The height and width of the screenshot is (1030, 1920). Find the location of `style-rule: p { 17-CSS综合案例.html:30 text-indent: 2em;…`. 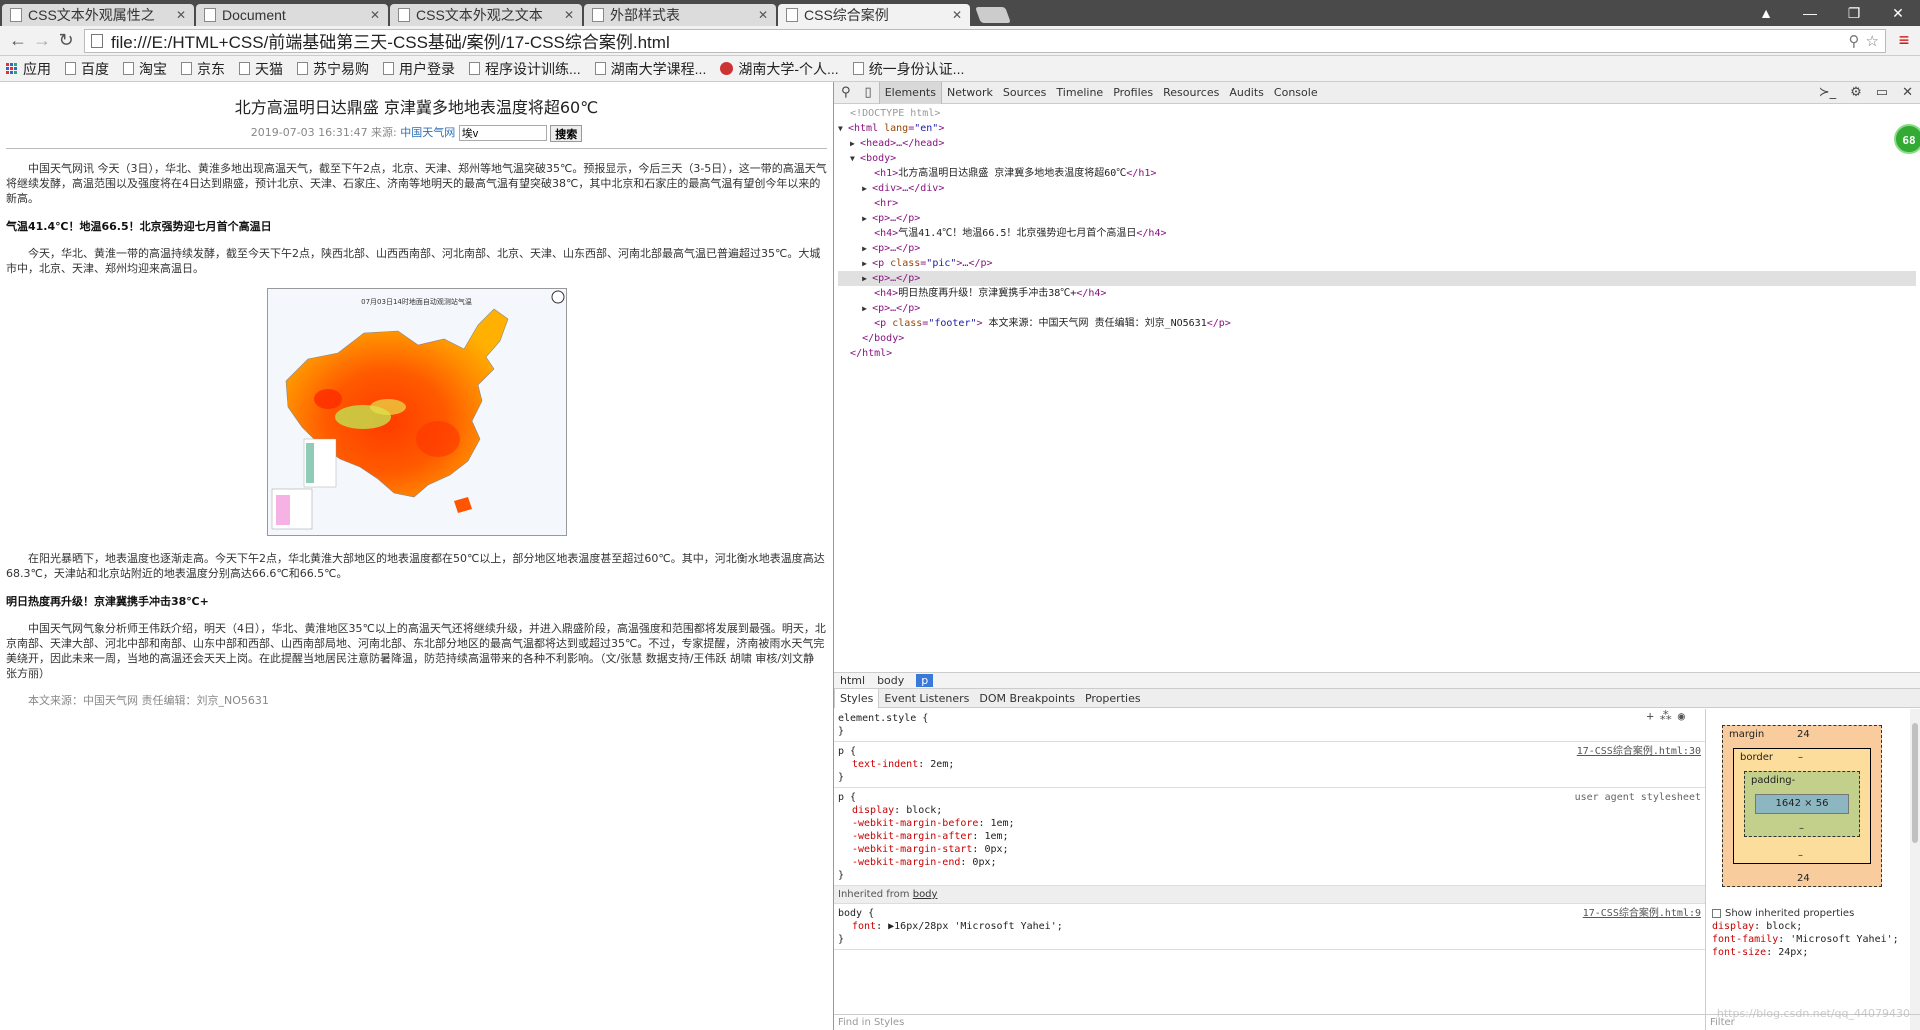

style-rule: p { 17-CSS综合案例.html:30 text-indent: 2em;… is located at coordinates (1269, 765).